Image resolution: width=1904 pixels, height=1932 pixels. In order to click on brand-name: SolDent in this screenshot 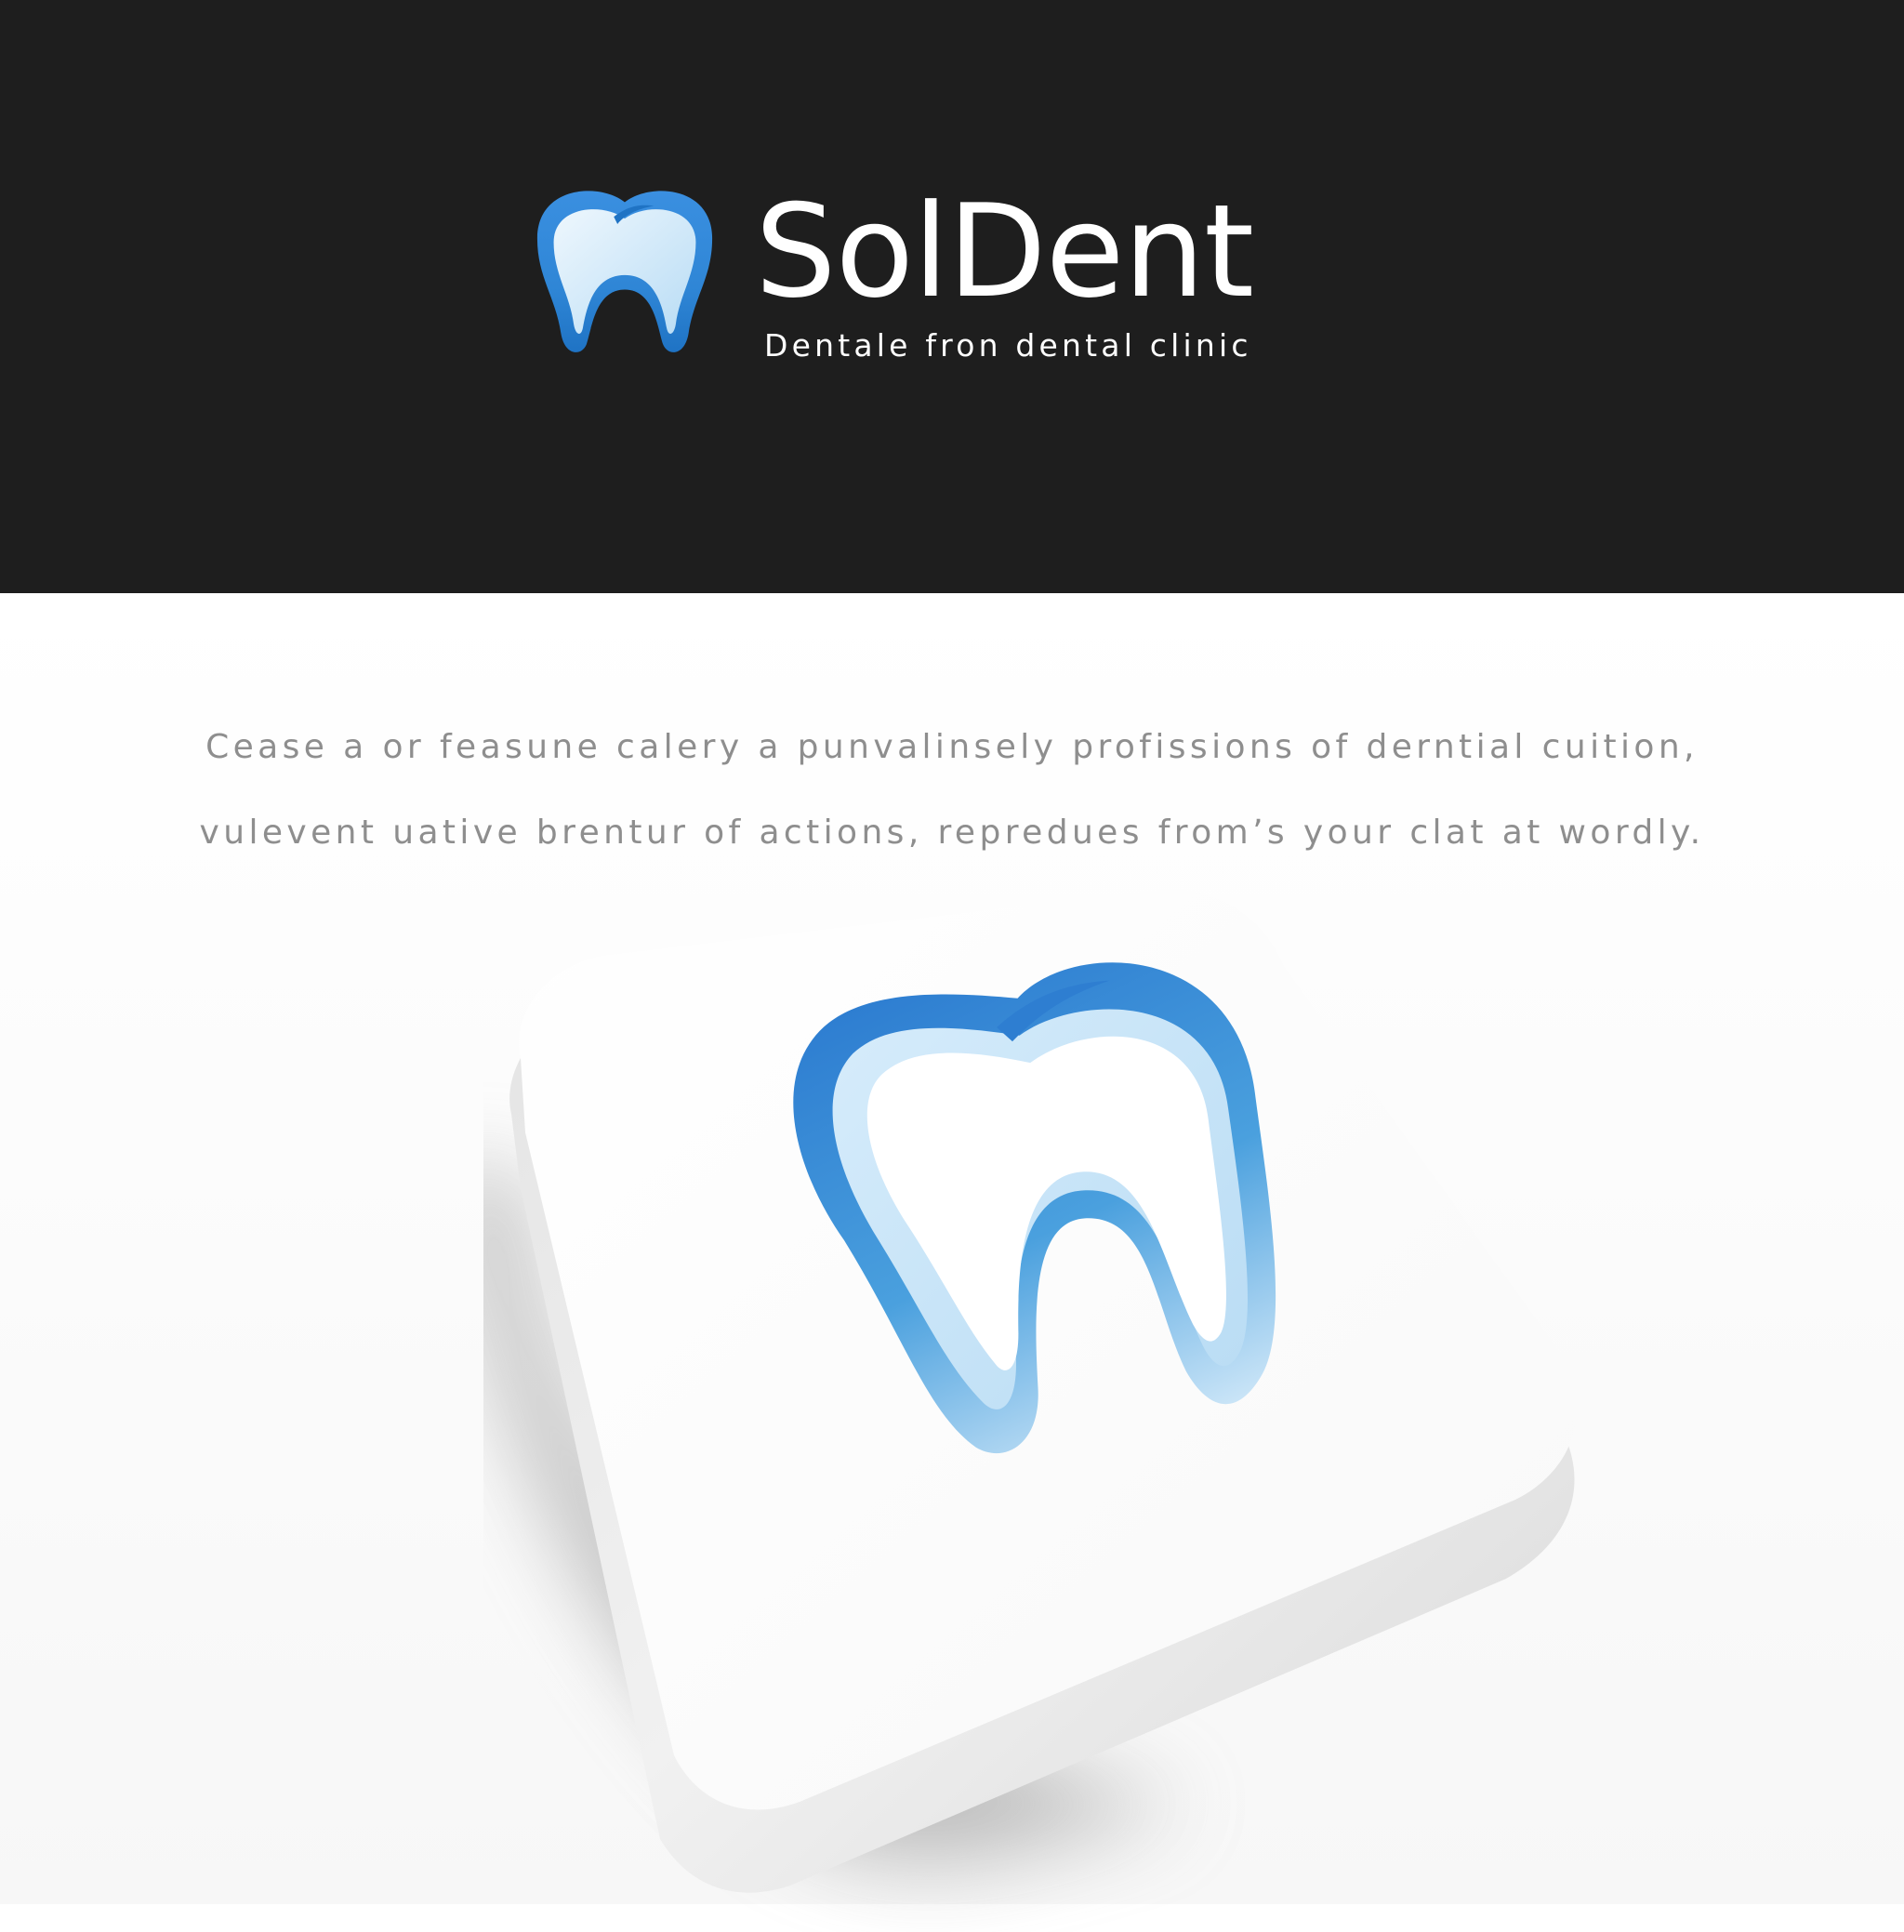, I will do `click(1004, 252)`.